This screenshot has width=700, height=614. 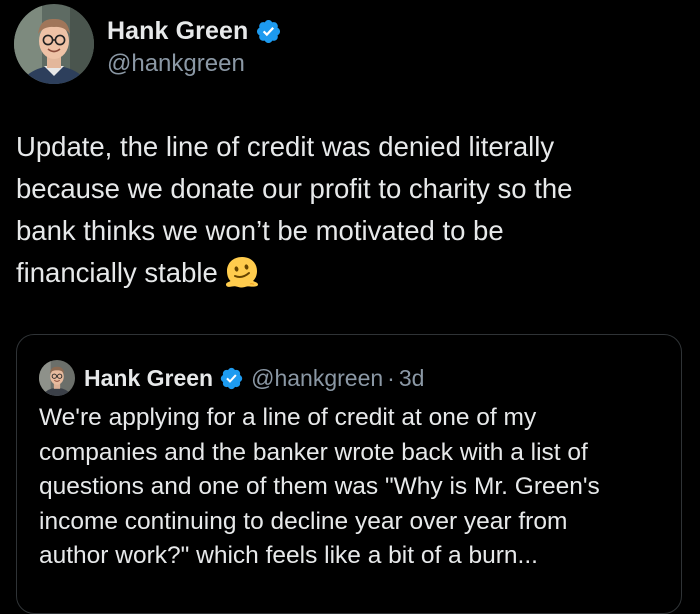 What do you see at coordinates (177, 31) in the screenshot?
I see `author-display-name: Hank Green` at bounding box center [177, 31].